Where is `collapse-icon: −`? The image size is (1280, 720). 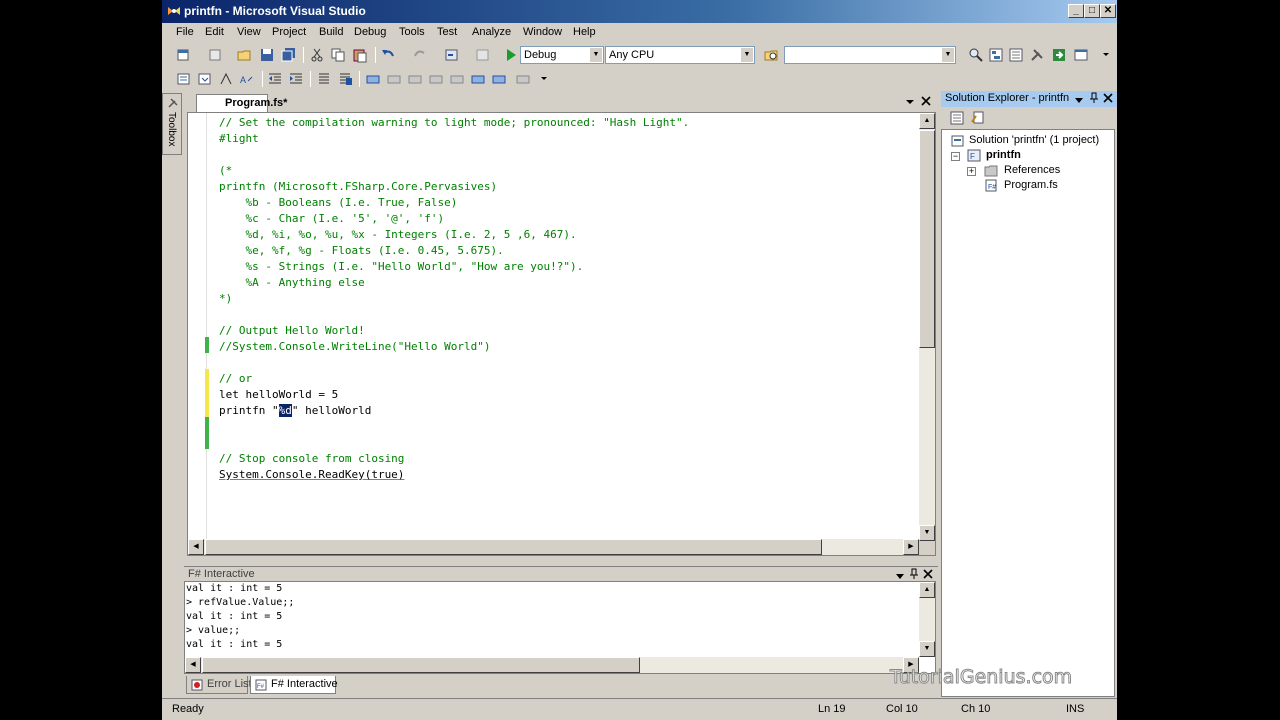 collapse-icon: − is located at coordinates (955, 156).